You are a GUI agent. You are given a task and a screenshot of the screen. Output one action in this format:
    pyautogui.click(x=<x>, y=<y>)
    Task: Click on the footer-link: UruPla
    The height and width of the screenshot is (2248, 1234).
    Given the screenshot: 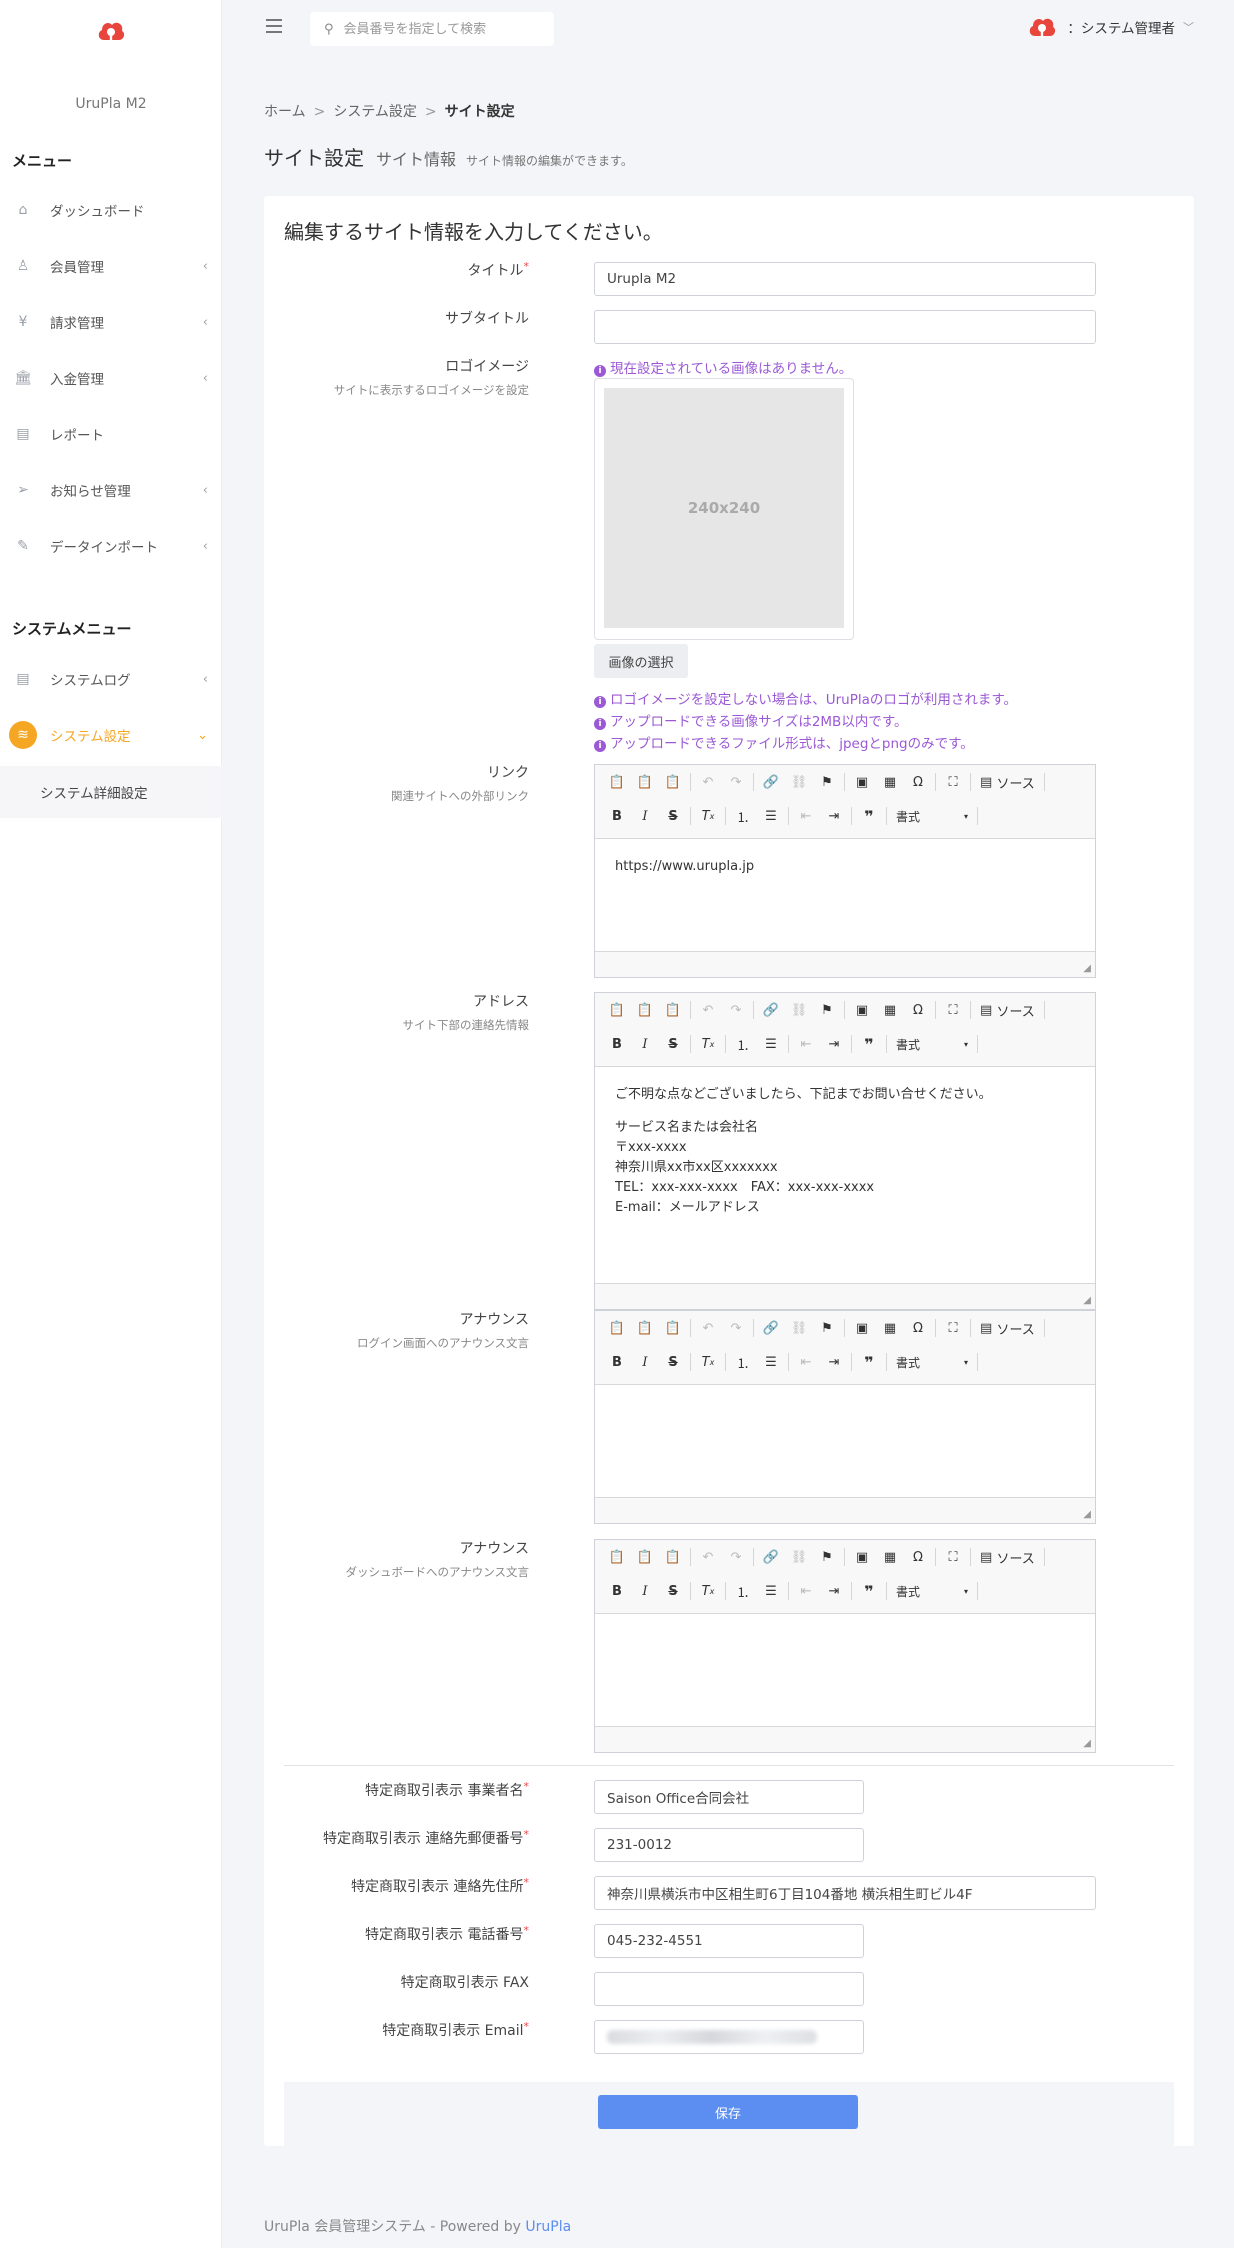 What is the action you would take?
    pyautogui.click(x=548, y=2227)
    